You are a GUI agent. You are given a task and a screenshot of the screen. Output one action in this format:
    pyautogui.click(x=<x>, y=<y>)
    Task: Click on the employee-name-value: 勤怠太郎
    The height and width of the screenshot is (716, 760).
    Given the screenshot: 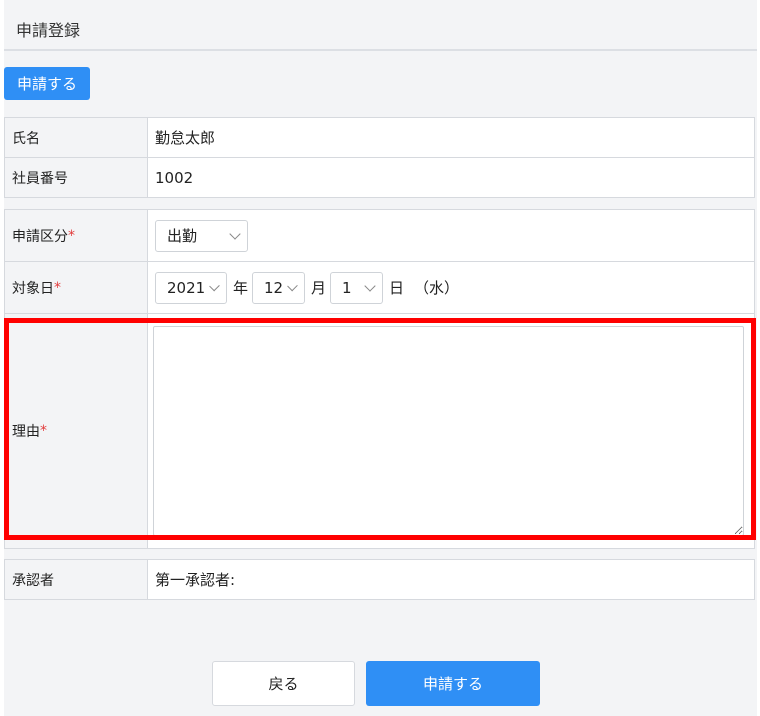 What is the action you would take?
    pyautogui.click(x=451, y=137)
    